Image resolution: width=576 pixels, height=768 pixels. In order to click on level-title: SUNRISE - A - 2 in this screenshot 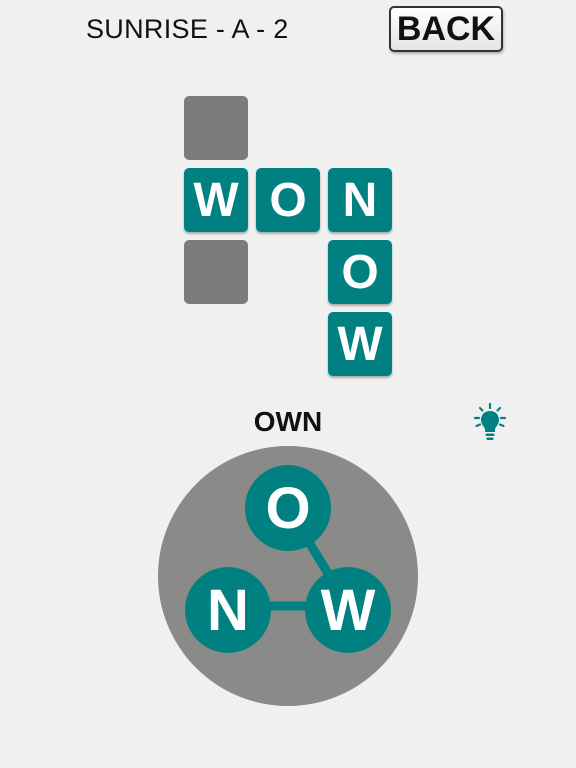, I will do `click(187, 29)`.